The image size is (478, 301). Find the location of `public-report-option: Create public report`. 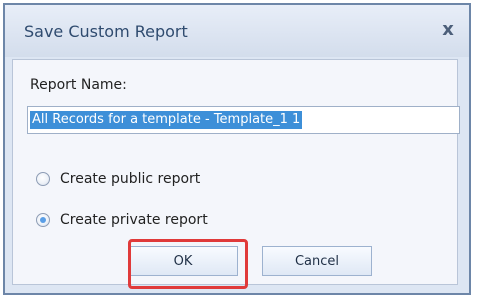

public-report-option: Create public report is located at coordinates (118, 179).